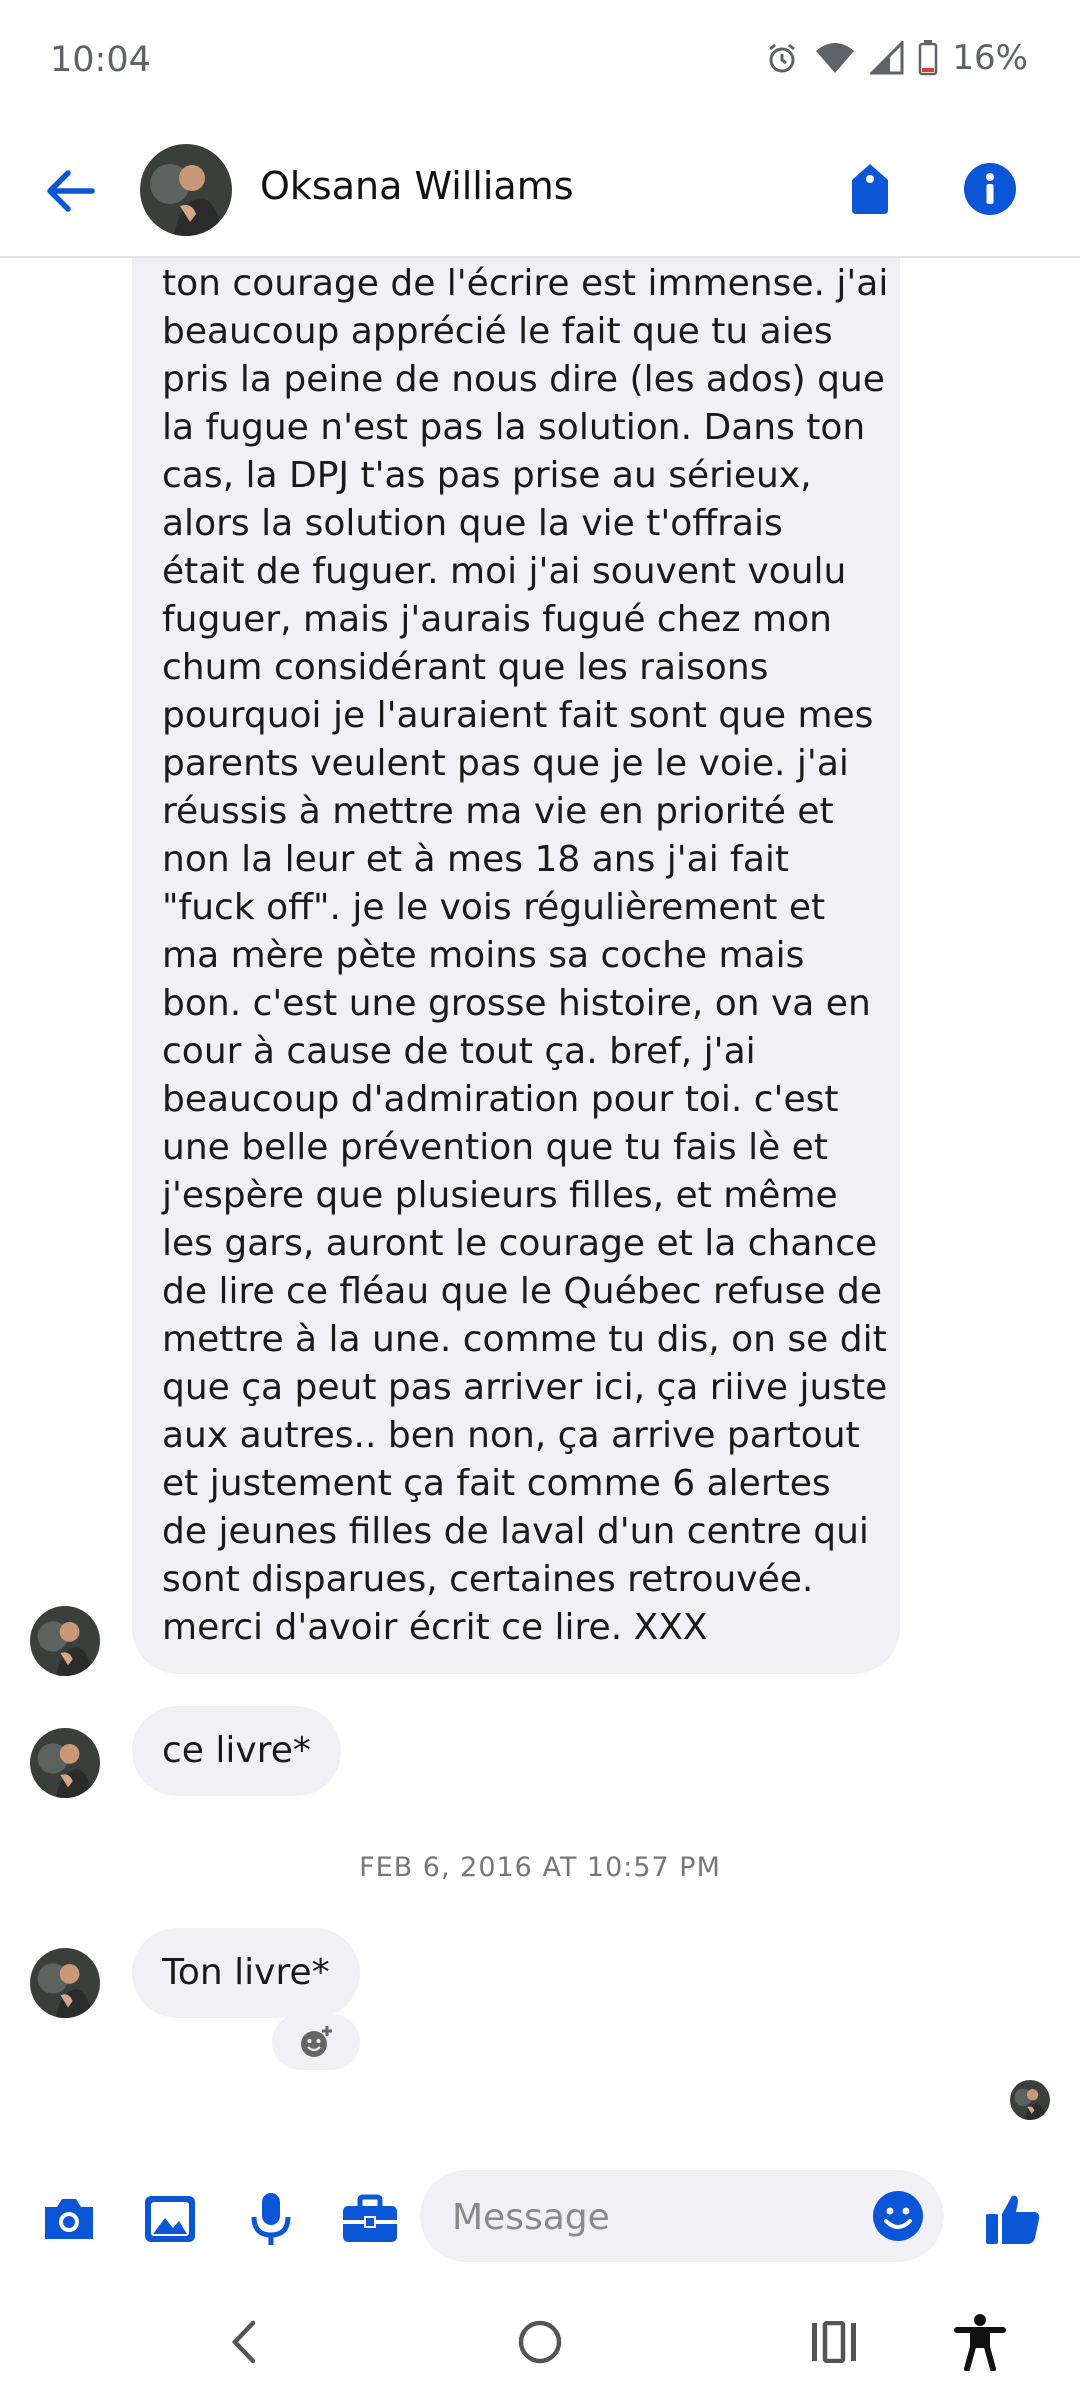 The image size is (1080, 2400). What do you see at coordinates (540, 63) in the screenshot?
I see `status-bar: 10:04 16%` at bounding box center [540, 63].